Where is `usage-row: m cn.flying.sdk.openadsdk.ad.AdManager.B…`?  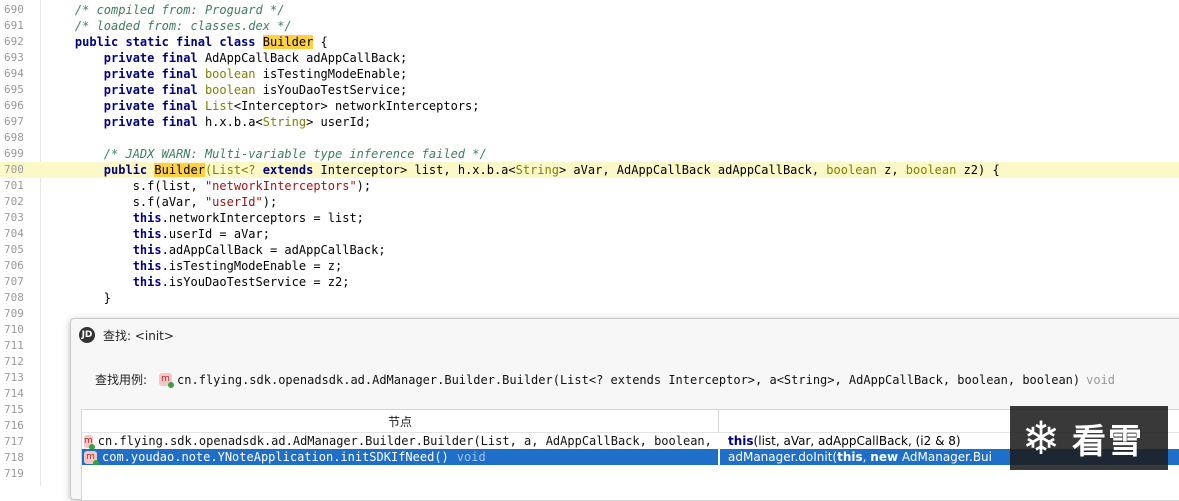 usage-row: m cn.flying.sdk.openadsdk.ad.AdManager.B… is located at coordinates (400, 441).